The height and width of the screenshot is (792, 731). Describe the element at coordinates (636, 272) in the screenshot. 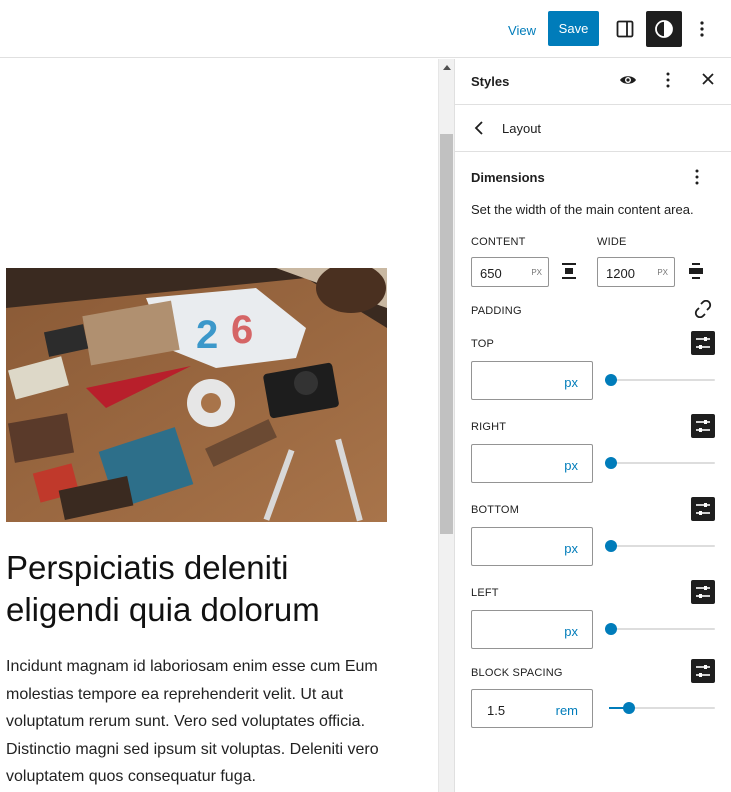

I see `wide-width-input: 1200 PX` at that location.